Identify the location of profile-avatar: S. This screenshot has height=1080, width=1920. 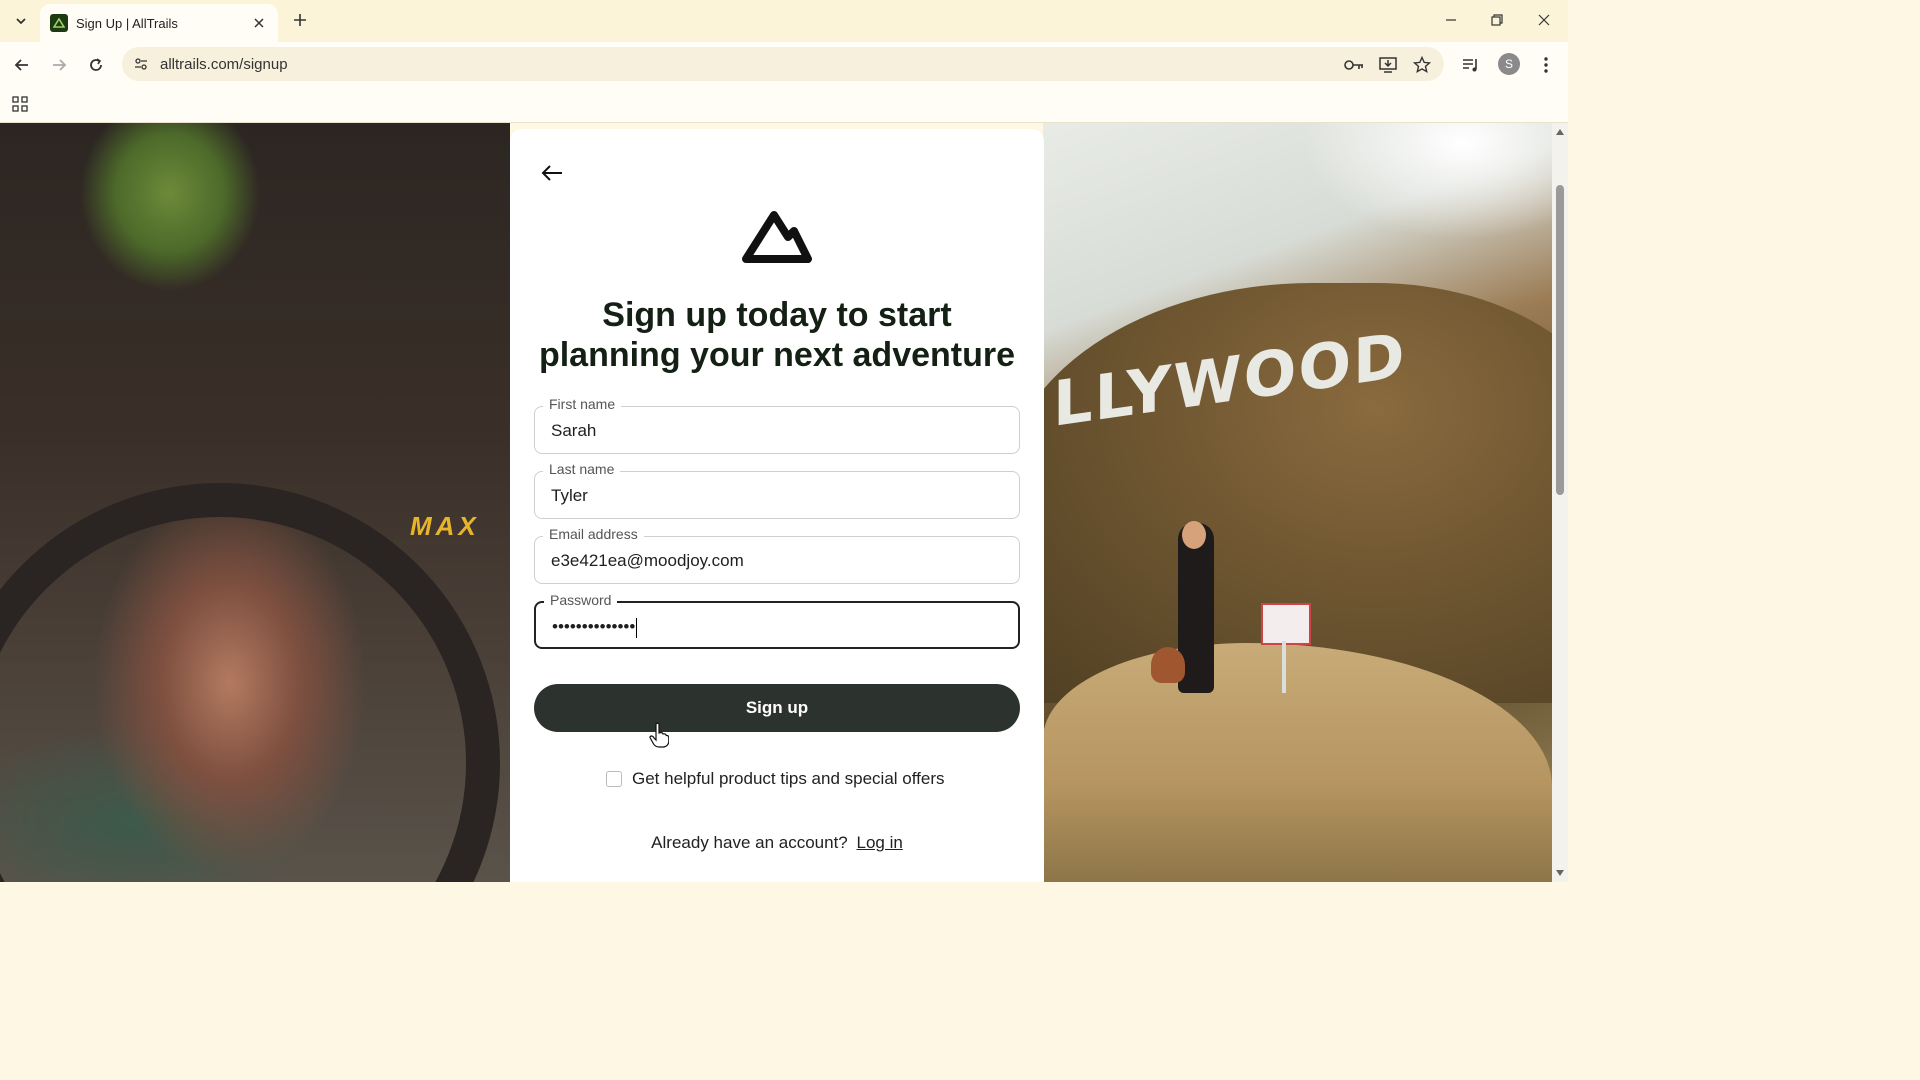
(1509, 64).